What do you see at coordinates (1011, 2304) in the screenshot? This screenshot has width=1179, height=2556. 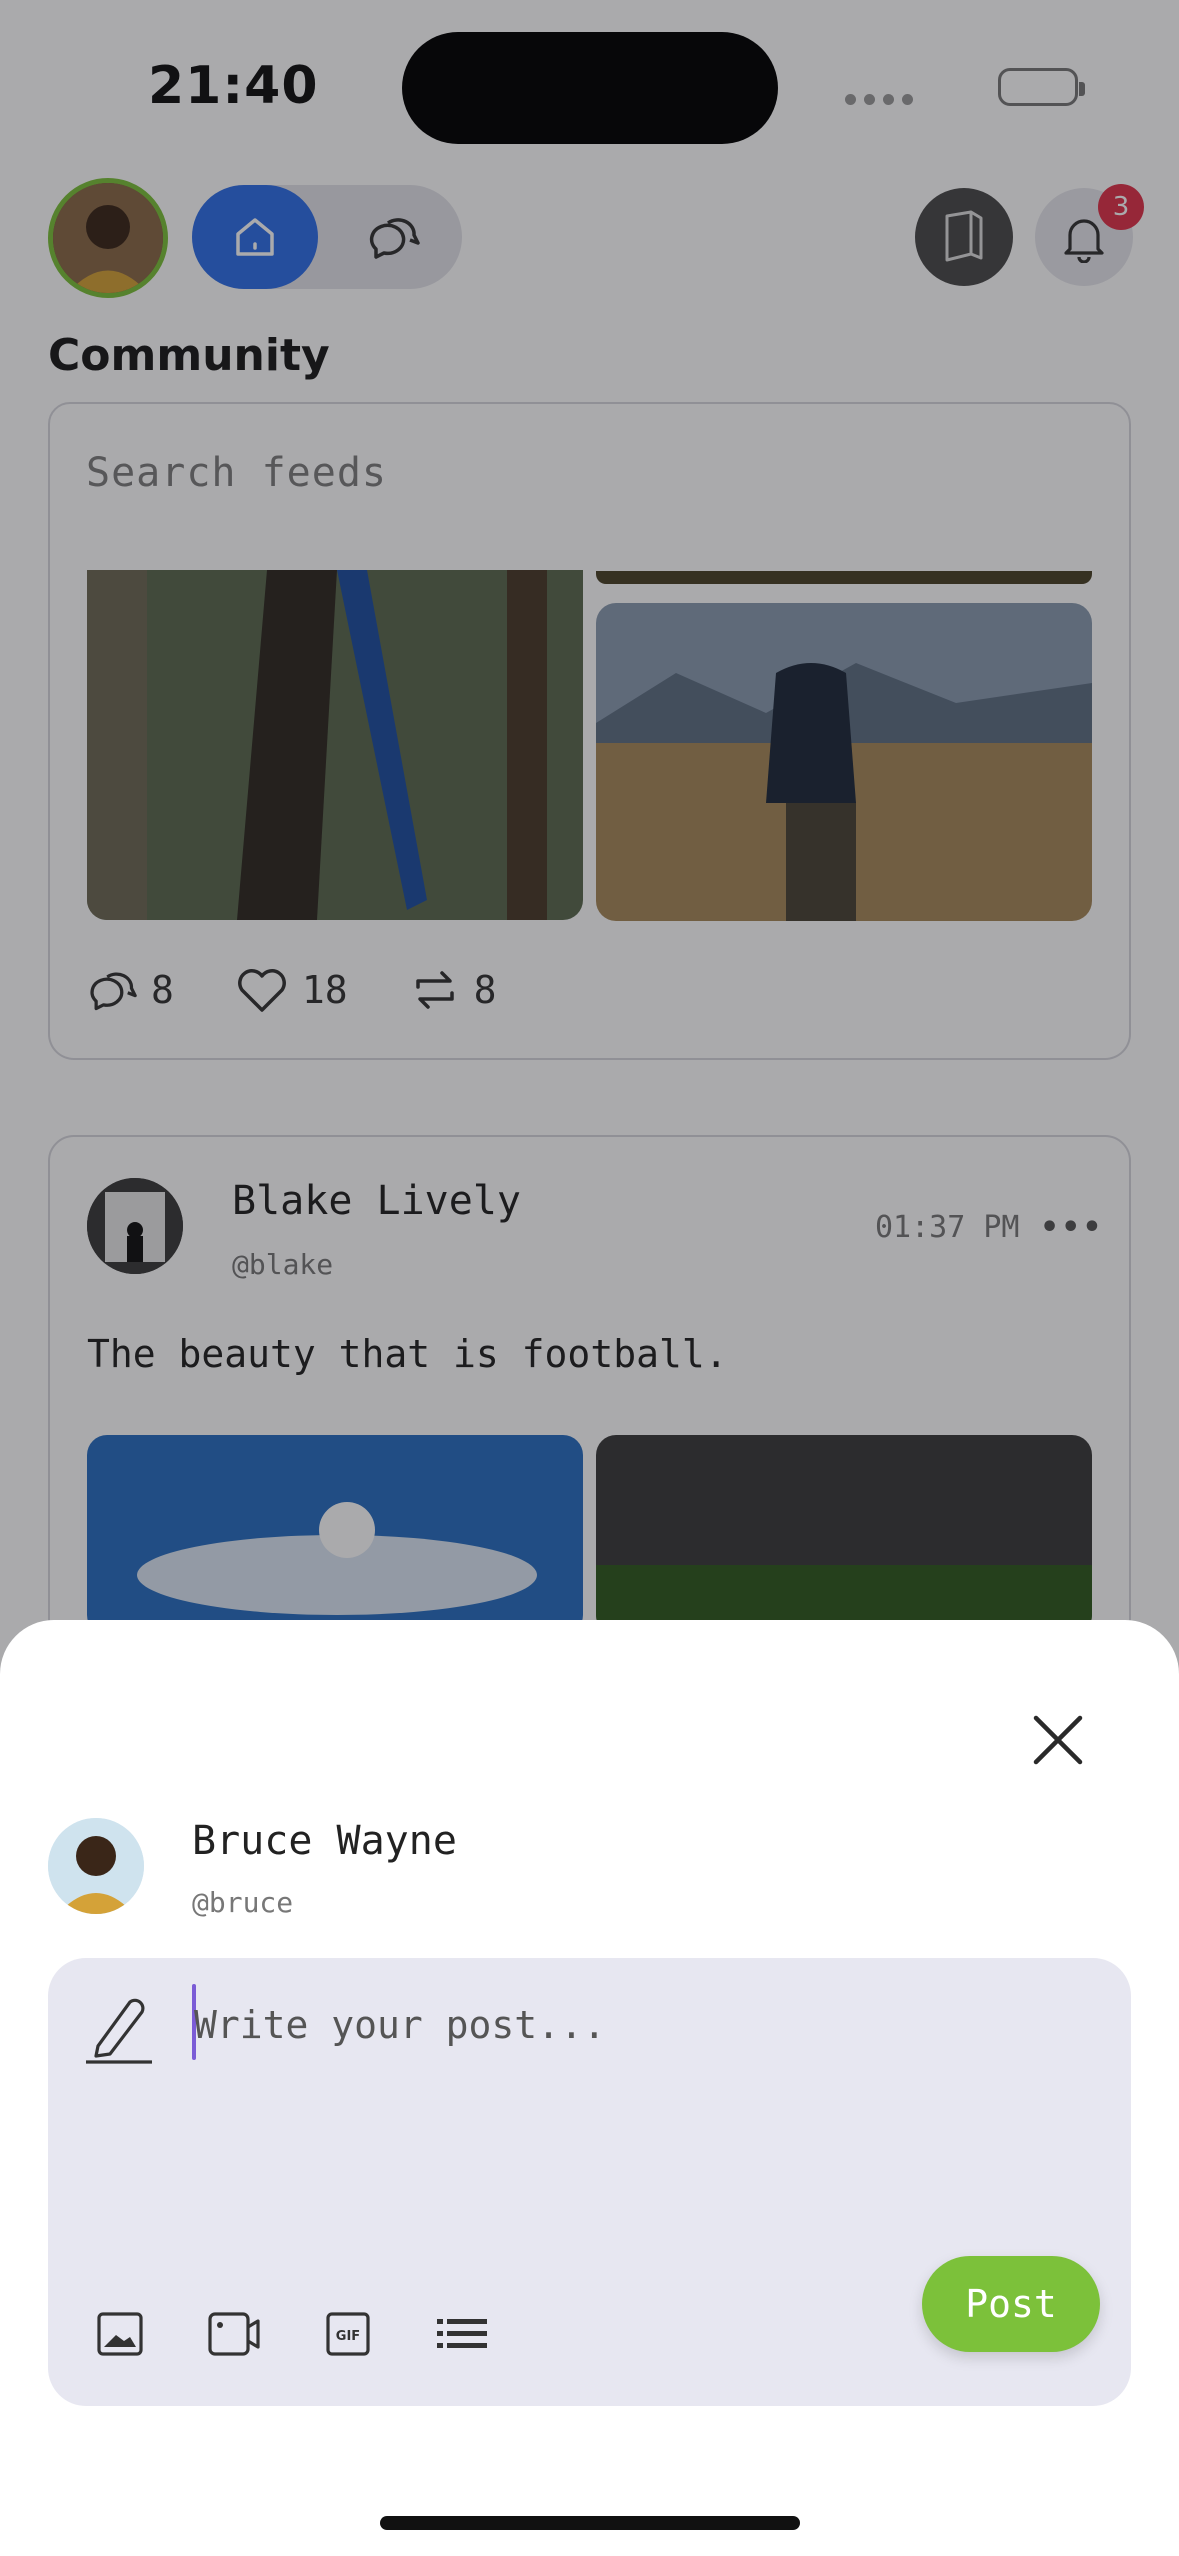 I see `post-button: Post` at bounding box center [1011, 2304].